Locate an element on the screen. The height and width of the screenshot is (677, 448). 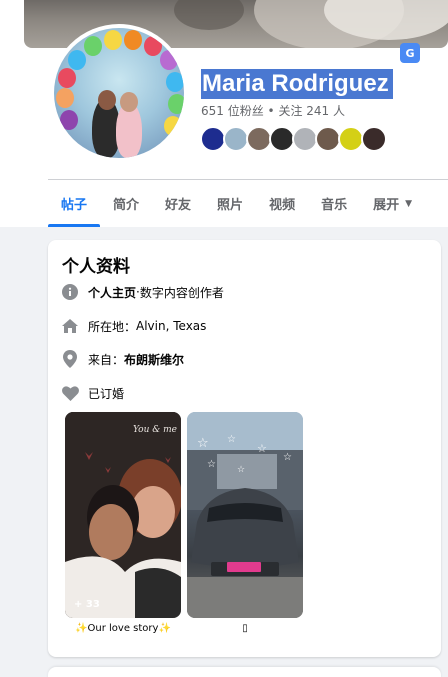
profile-avatar is located at coordinates (119, 93).